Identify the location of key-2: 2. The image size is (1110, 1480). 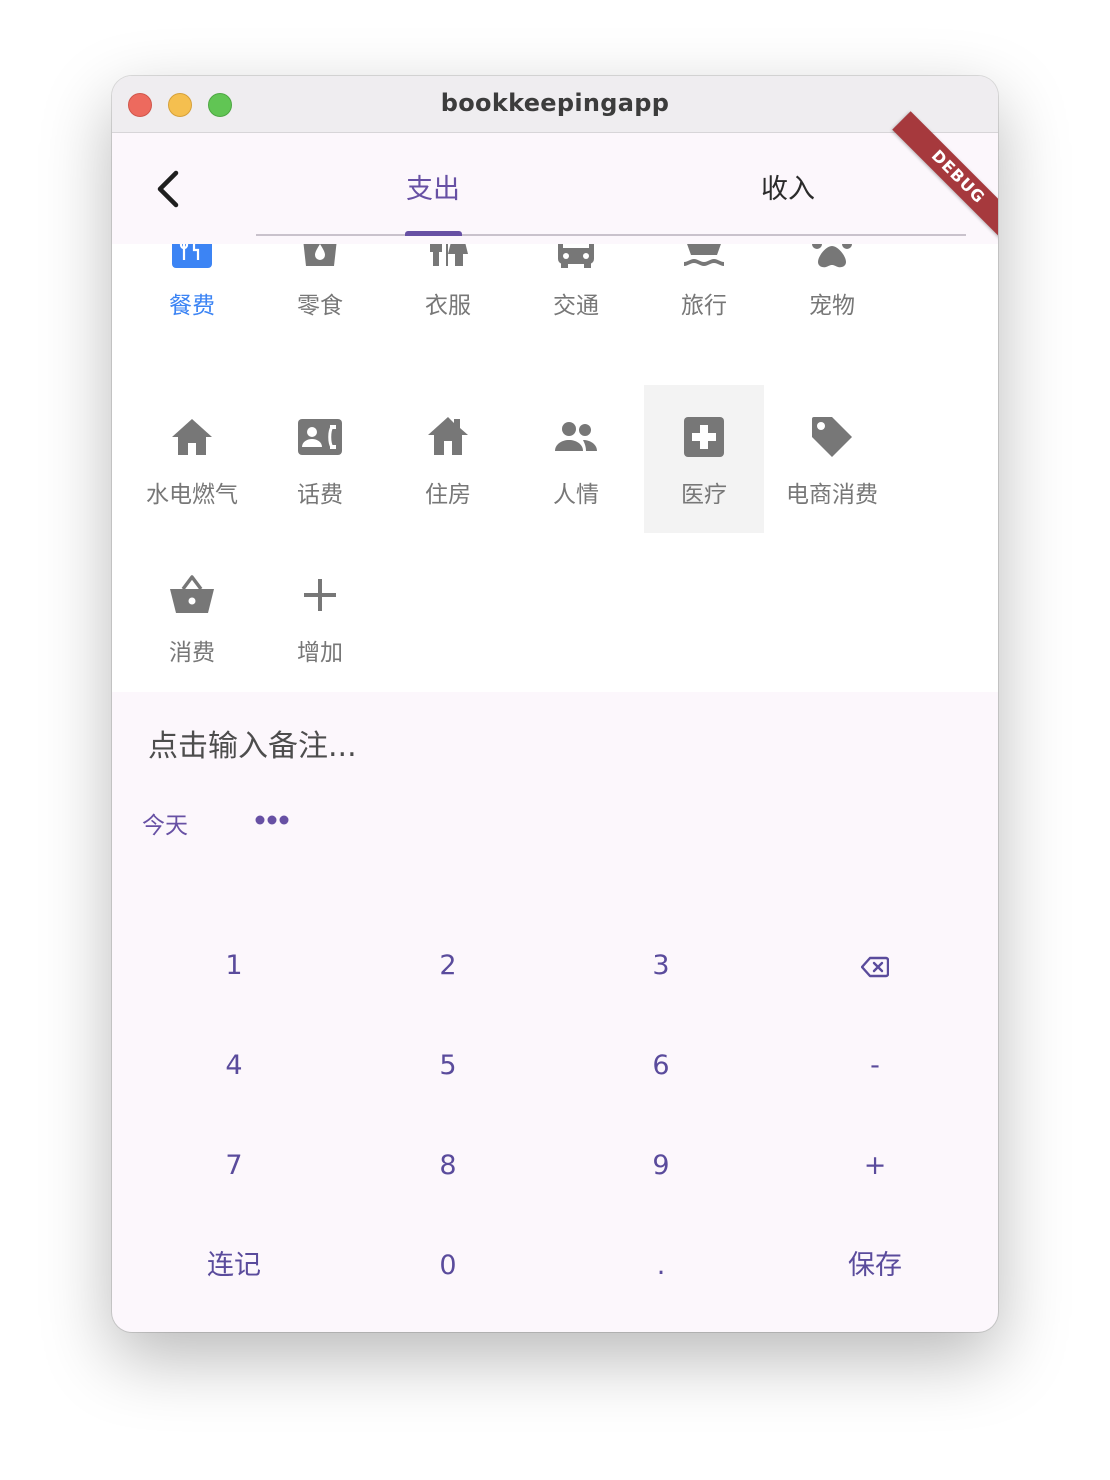
(448, 966).